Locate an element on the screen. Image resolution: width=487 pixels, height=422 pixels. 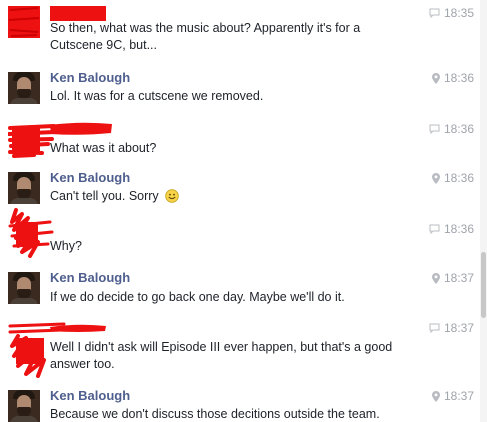
message-meta: 18:35 is located at coordinates (451, 13).